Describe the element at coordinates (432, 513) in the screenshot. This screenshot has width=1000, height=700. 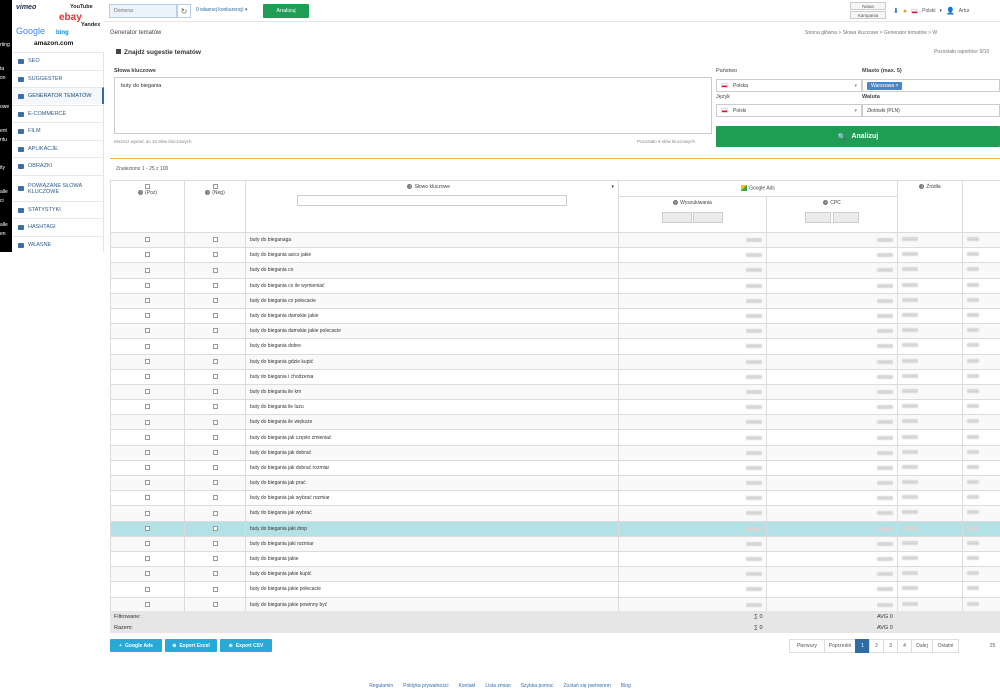
I see `keyword-cell: buty do biegania jak wybrać` at that location.